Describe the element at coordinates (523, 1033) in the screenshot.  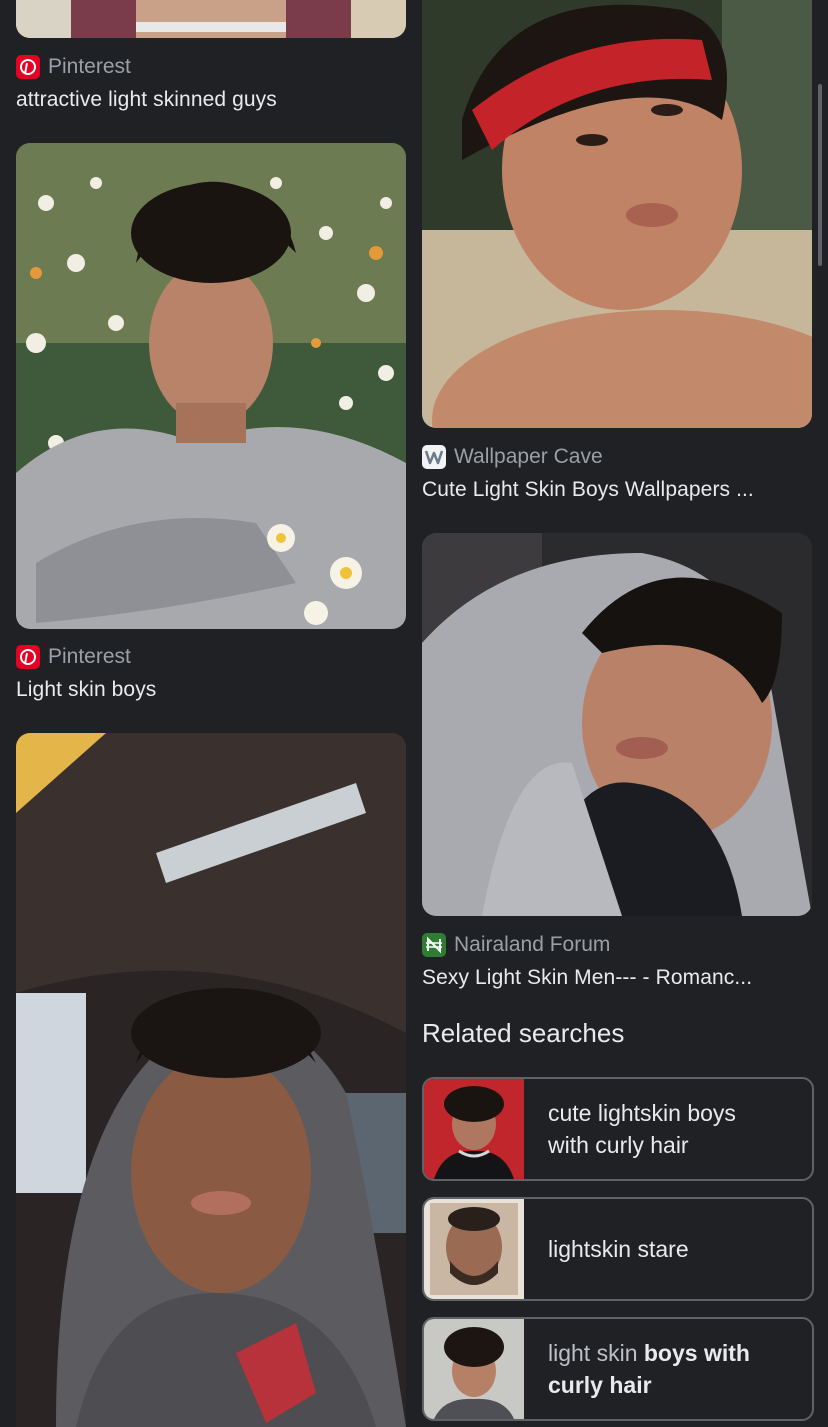
I see `related-searches-heading: Related searches` at that location.